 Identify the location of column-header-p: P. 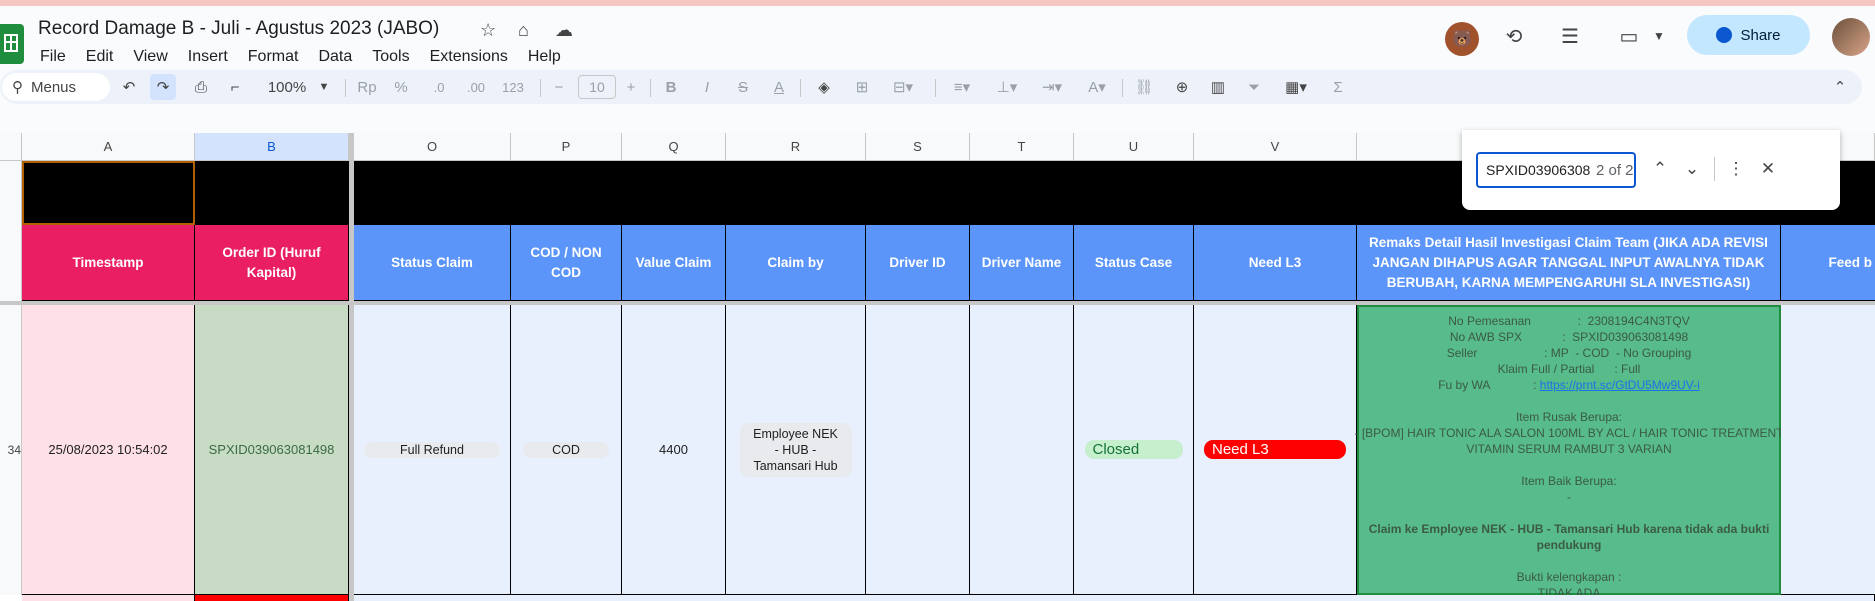
(566, 147).